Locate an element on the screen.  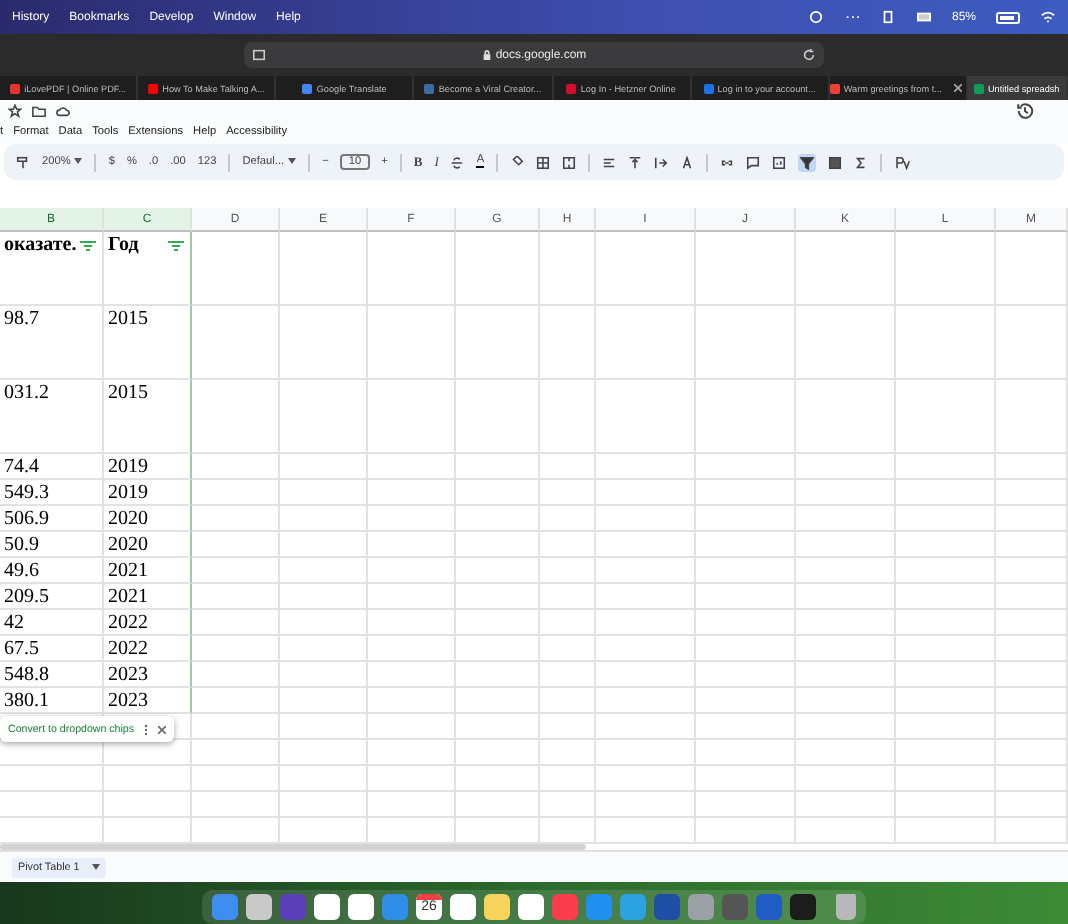
battery-icon is located at coordinates (1008, 17).